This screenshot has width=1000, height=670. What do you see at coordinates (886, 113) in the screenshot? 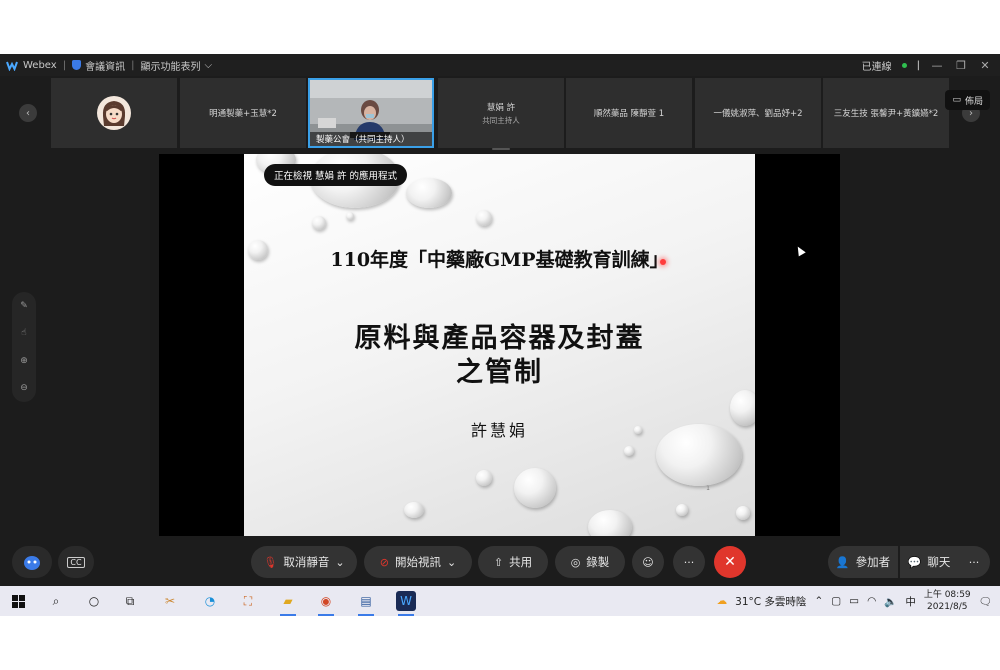
I see `participant-tile: 三友生技 張馨尹+黃鑛嬿*2` at bounding box center [886, 113].